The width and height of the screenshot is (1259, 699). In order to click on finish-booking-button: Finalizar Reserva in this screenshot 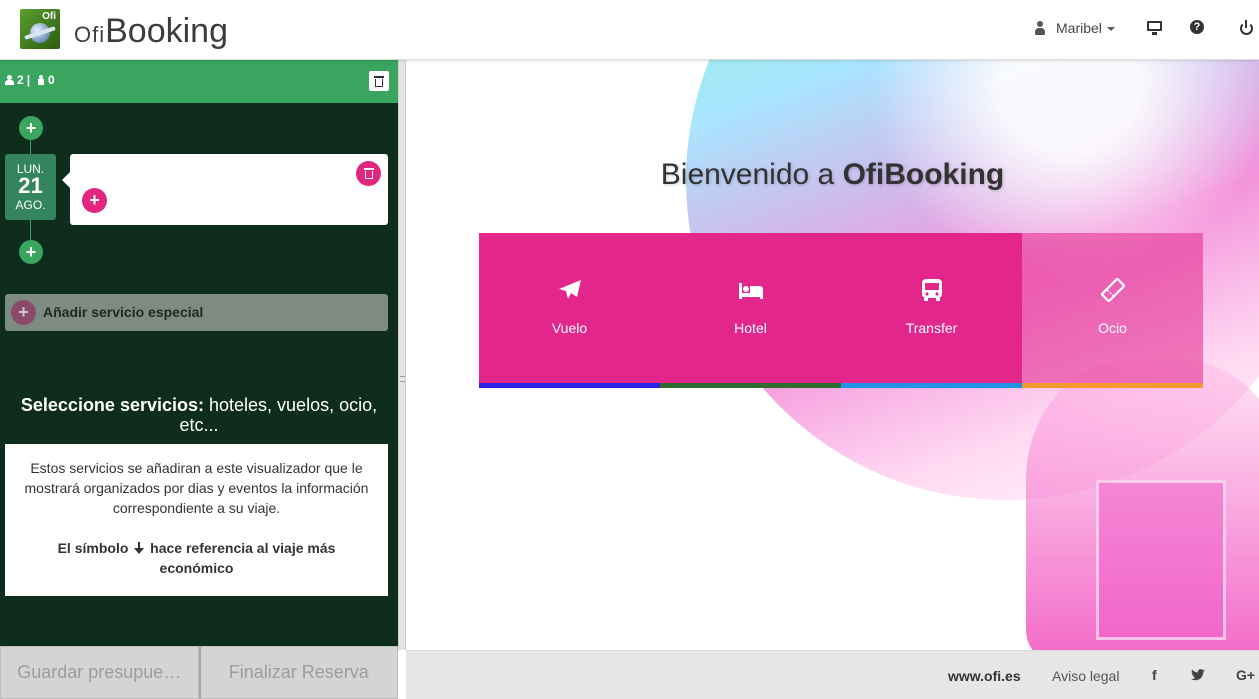, I will do `click(298, 672)`.